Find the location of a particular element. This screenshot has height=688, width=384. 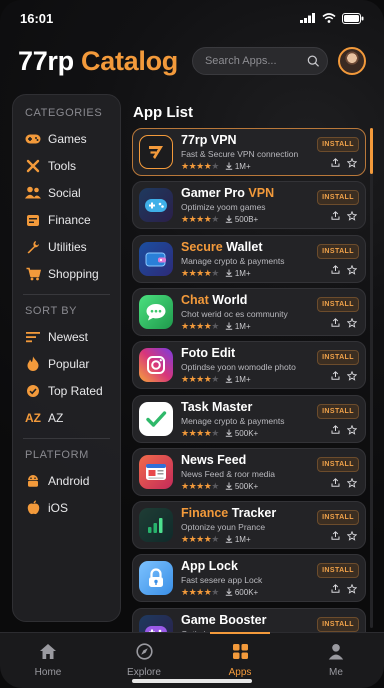

search-input is located at coordinates (255, 61).